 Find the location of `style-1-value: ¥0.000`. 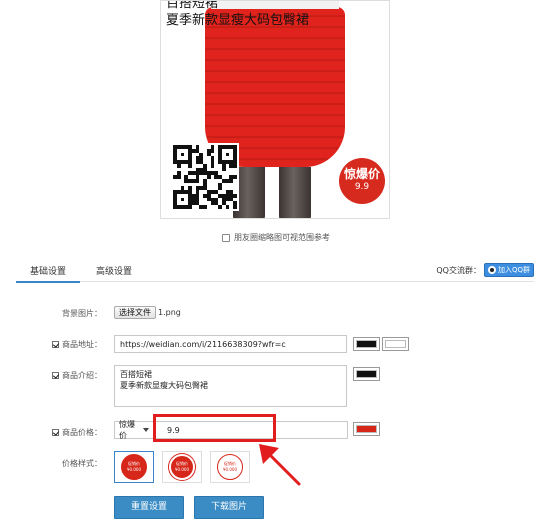

style-1-value: ¥0.000 is located at coordinates (134, 469).